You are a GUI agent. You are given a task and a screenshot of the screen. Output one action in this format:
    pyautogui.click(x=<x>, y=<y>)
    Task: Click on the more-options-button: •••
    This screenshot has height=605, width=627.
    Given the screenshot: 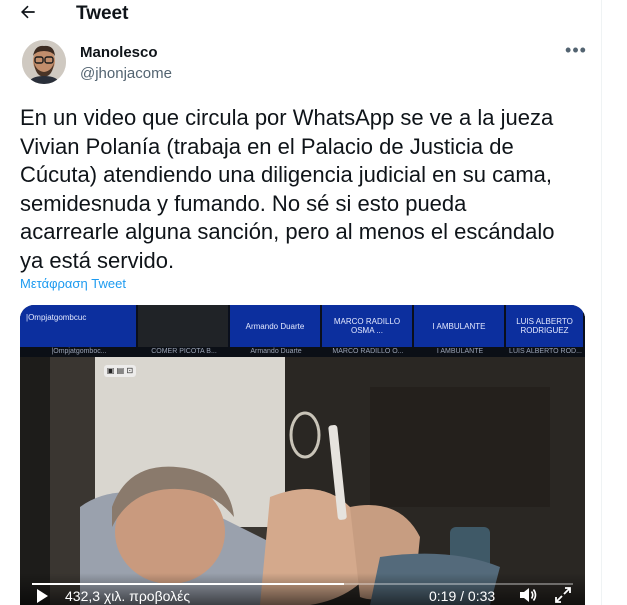 What is the action you would take?
    pyautogui.click(x=576, y=52)
    